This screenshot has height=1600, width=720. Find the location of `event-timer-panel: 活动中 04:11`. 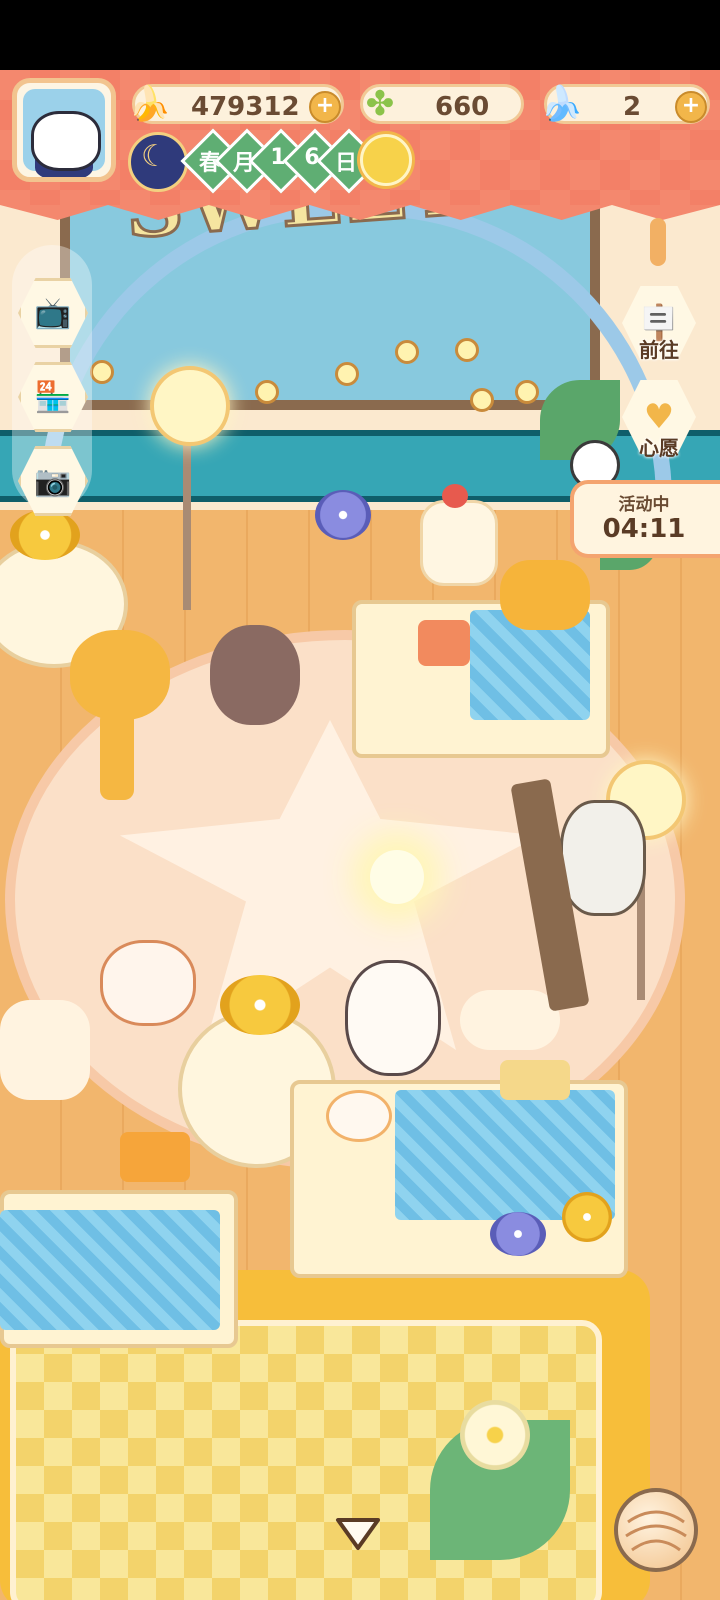

event-timer-panel: 活动中 04:11 is located at coordinates (645, 519).